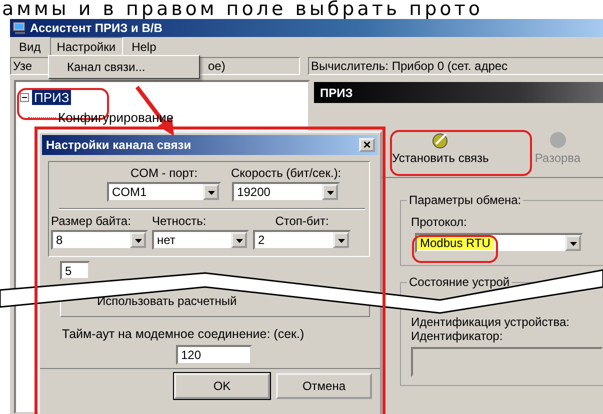  Describe the element at coordinates (96, 28) in the screenshot. I see `window-title: Ассистент ПРИЗ и В/В` at that location.